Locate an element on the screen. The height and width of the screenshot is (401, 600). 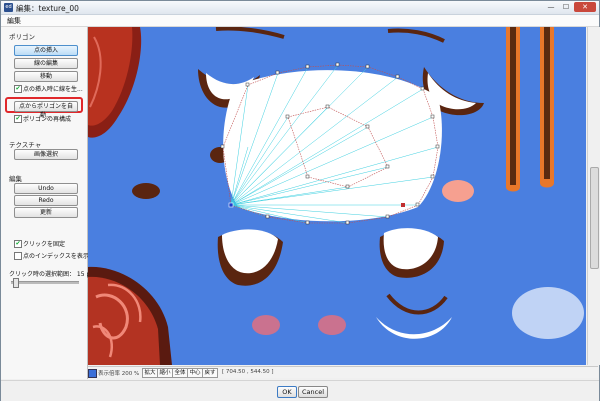
display-ratio: 表示倍率 200 % is located at coordinates (119, 374).